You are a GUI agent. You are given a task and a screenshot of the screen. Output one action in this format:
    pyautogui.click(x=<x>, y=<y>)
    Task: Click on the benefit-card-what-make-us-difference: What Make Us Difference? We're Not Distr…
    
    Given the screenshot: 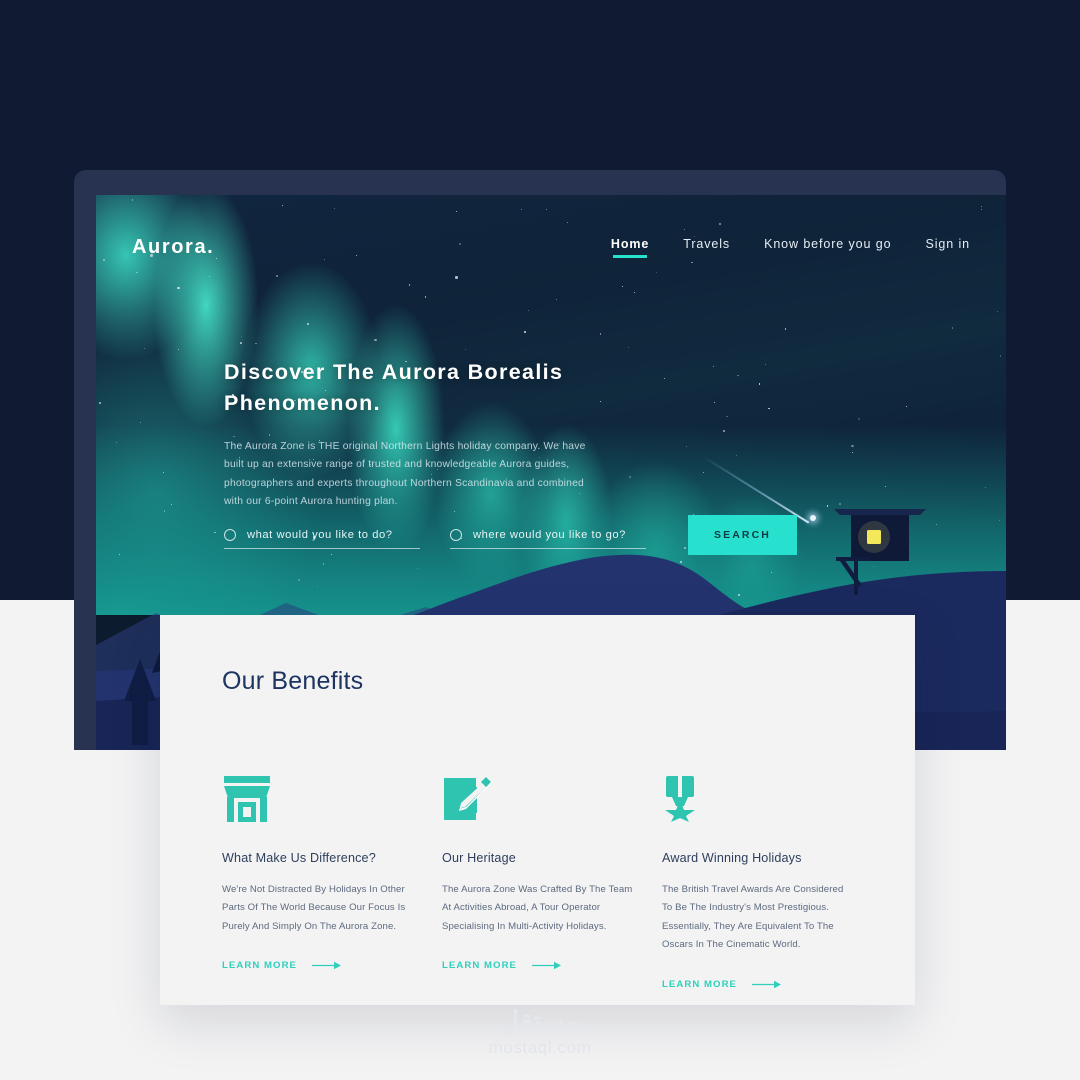 What is the action you would take?
    pyautogui.click(x=317, y=882)
    